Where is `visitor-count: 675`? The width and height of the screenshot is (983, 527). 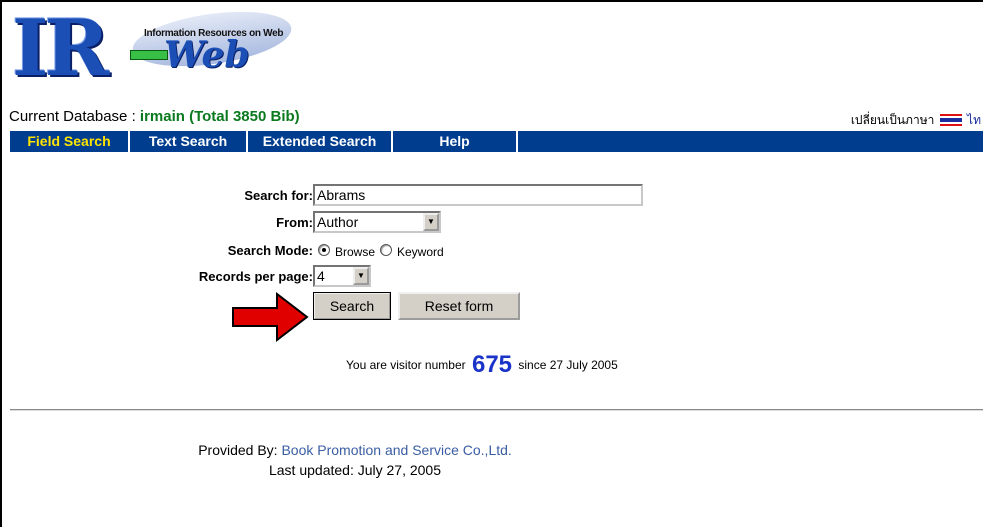 visitor-count: 675 is located at coordinates (492, 364).